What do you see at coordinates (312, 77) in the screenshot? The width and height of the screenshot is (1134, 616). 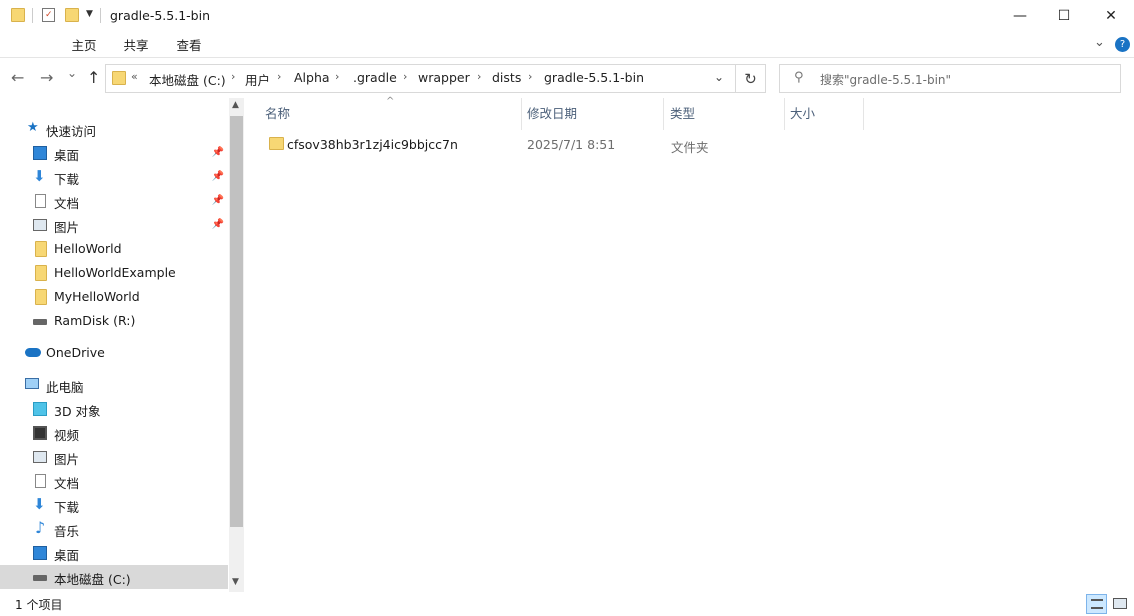 I see `breadcrumb-alpha: Alpha` at bounding box center [312, 77].